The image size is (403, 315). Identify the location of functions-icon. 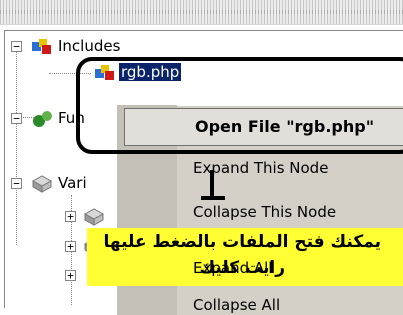
(42, 119).